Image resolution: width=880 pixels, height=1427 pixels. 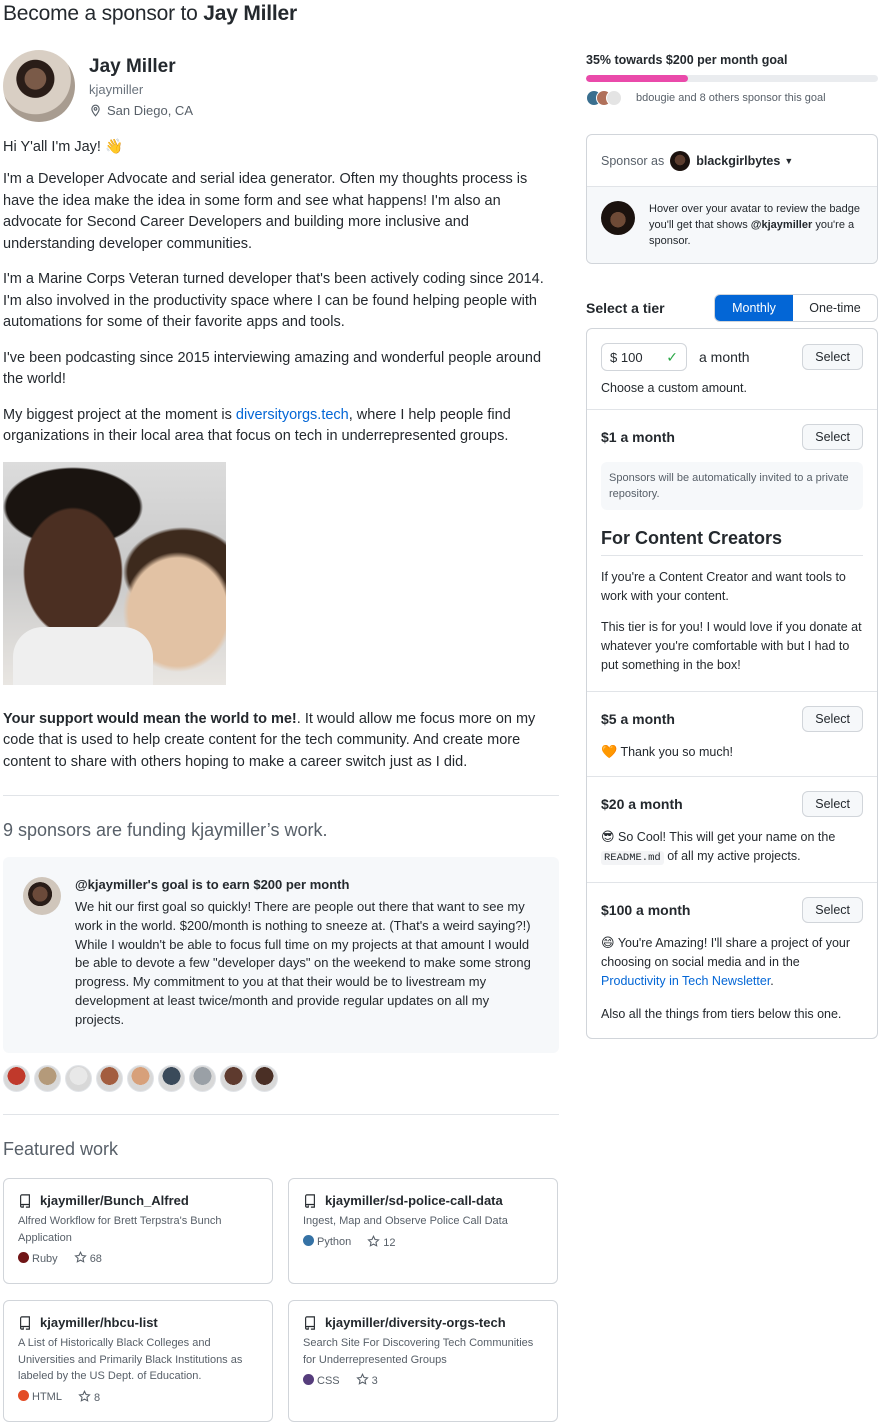 I want to click on repo-language: HTML, so click(x=40, y=1396).